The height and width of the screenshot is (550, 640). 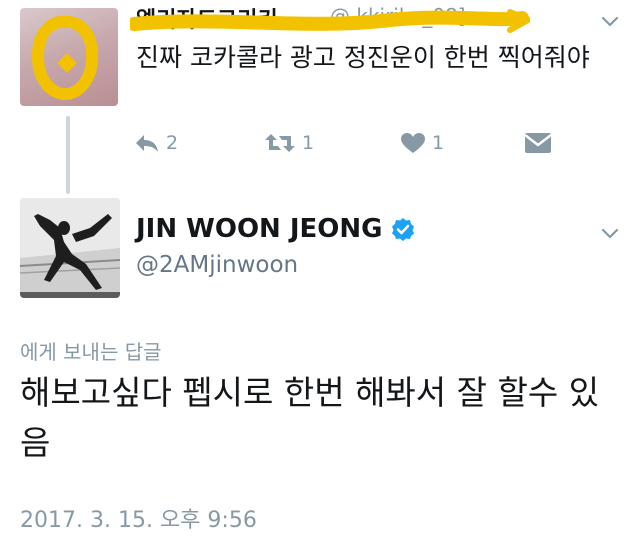 What do you see at coordinates (310, 417) in the screenshot?
I see `reply-tweet-text: 해보고싶다 펩시로 한번 해봐서 잘 할수 있음` at bounding box center [310, 417].